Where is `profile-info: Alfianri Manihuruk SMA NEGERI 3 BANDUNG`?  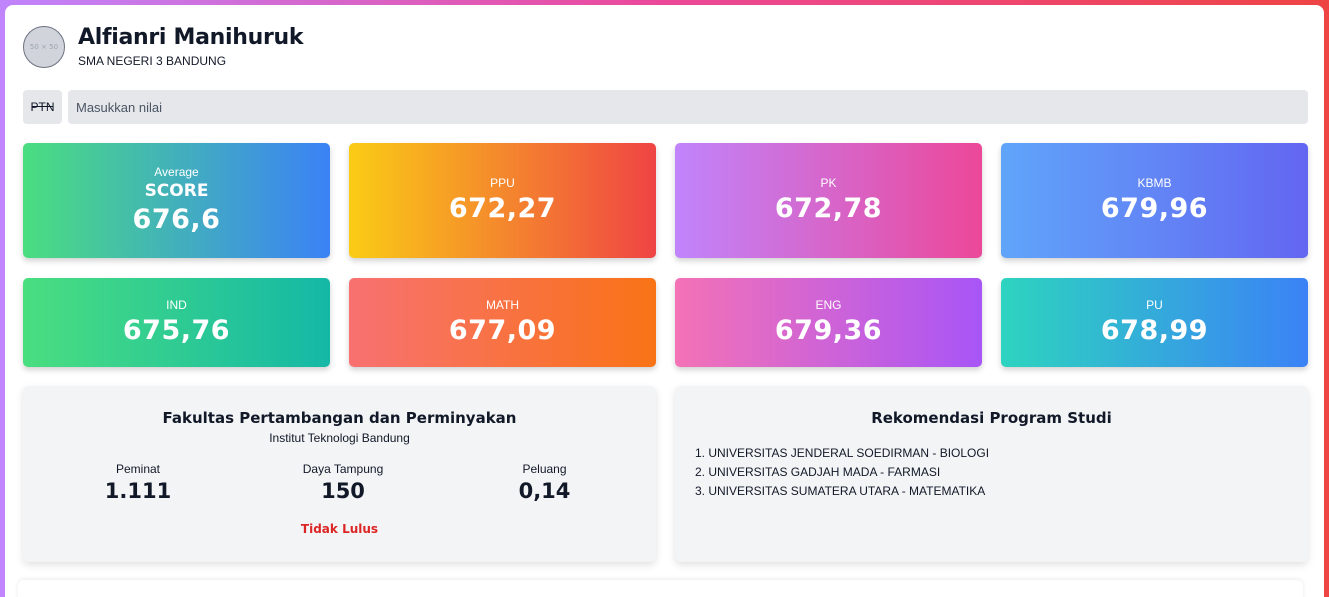
profile-info: Alfianri Manihuruk SMA NEGERI 3 BANDUNG is located at coordinates (191, 46).